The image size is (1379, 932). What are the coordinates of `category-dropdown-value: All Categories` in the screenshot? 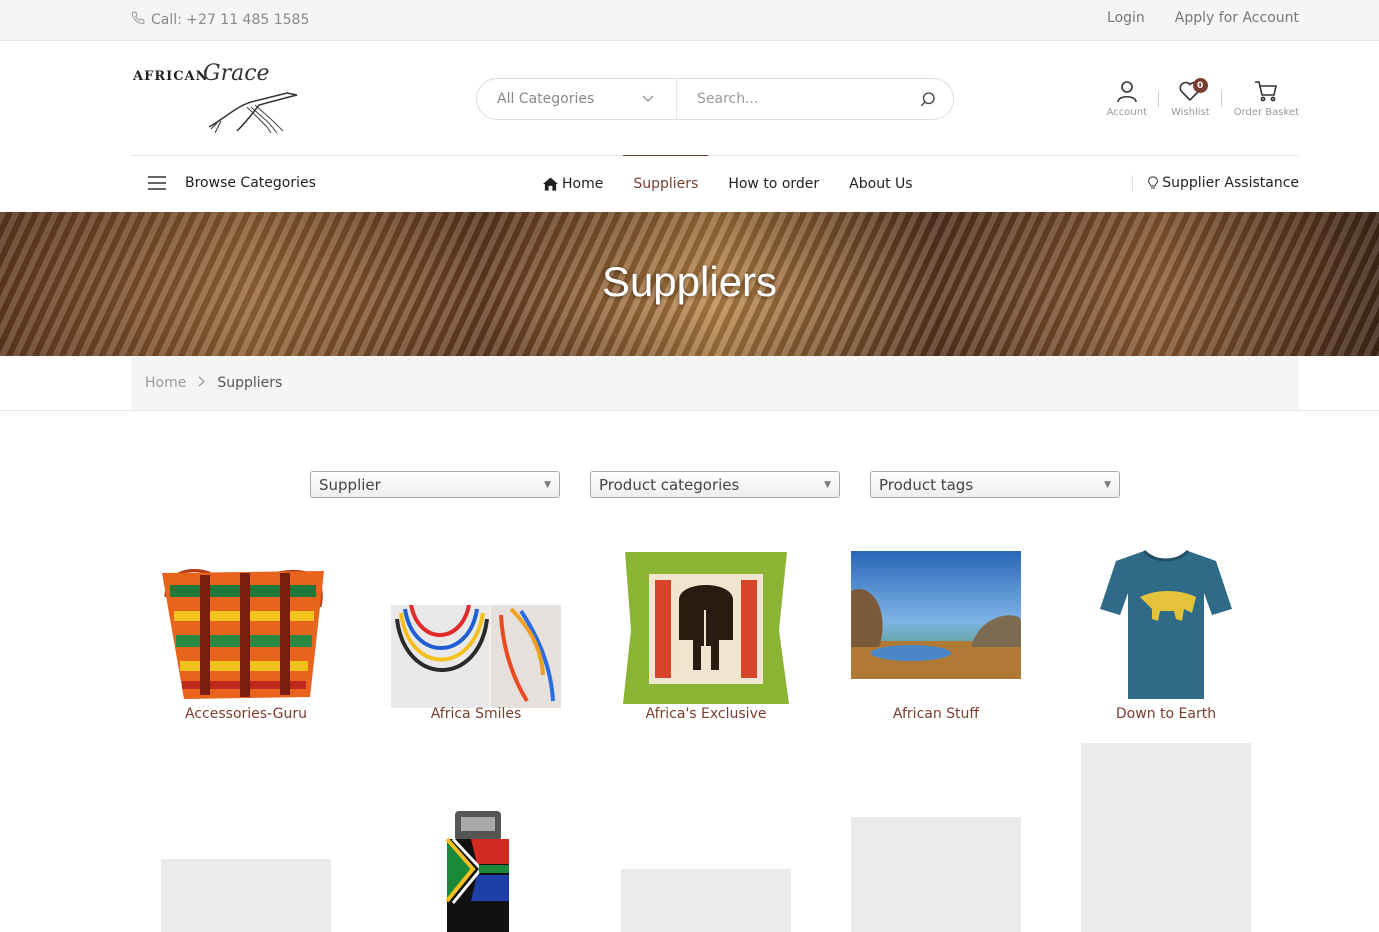 It's located at (546, 99).